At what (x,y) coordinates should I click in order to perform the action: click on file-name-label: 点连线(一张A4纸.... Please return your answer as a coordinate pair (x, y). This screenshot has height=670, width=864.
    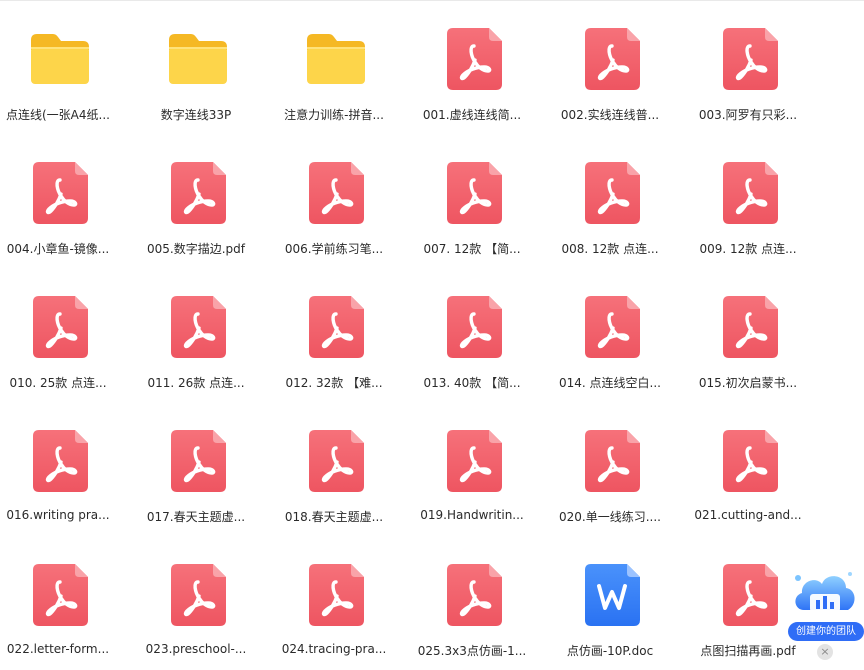
    Looking at the image, I should click on (58, 115).